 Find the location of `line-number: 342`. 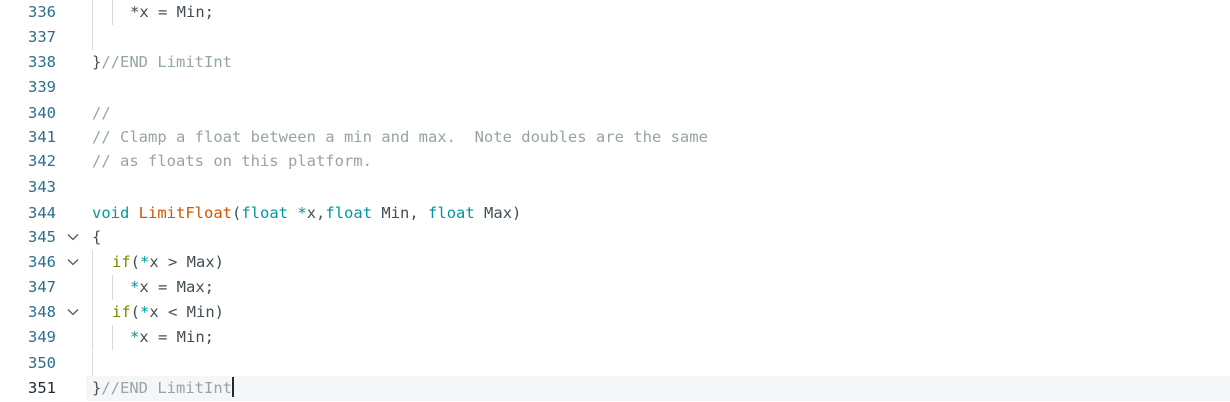

line-number: 342 is located at coordinates (42, 161).